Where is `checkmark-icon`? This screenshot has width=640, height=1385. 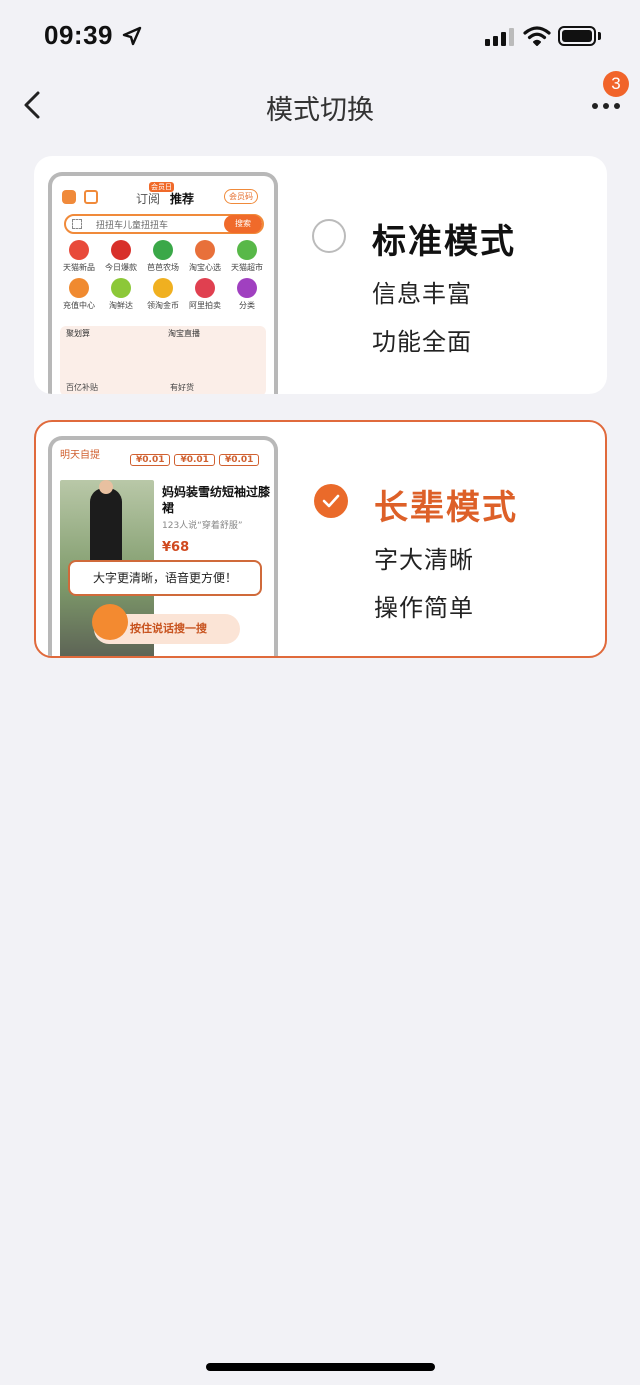
checkmark-icon is located at coordinates (331, 501).